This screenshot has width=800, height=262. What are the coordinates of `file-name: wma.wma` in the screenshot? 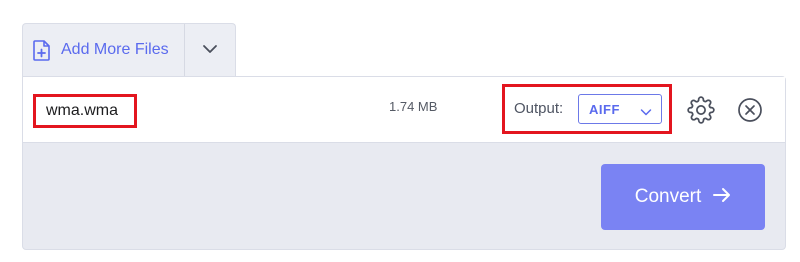 It's located at (82, 110).